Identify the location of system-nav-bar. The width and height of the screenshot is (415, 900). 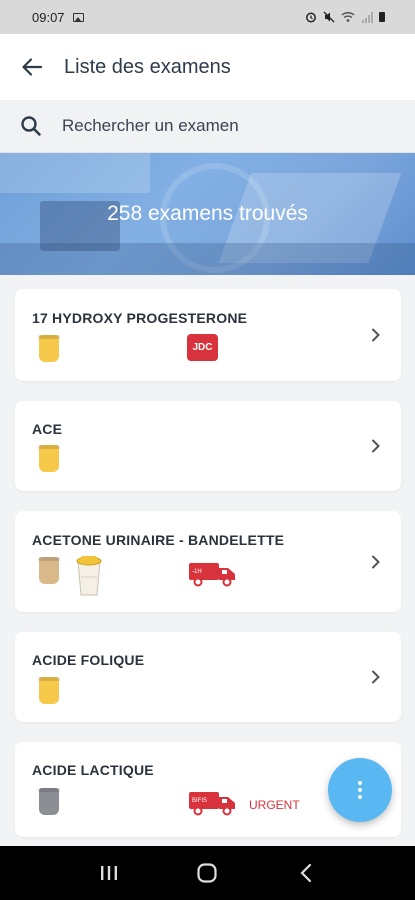
(207, 873).